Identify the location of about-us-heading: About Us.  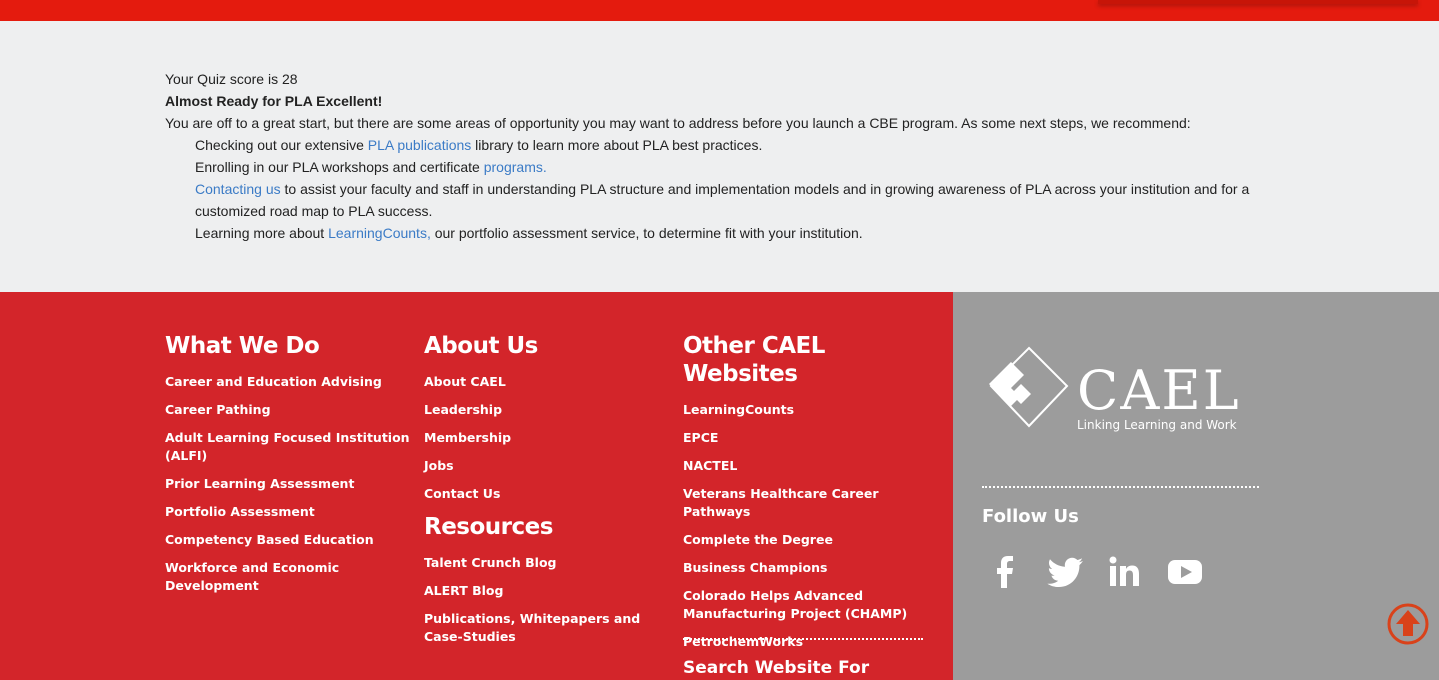
(481, 346).